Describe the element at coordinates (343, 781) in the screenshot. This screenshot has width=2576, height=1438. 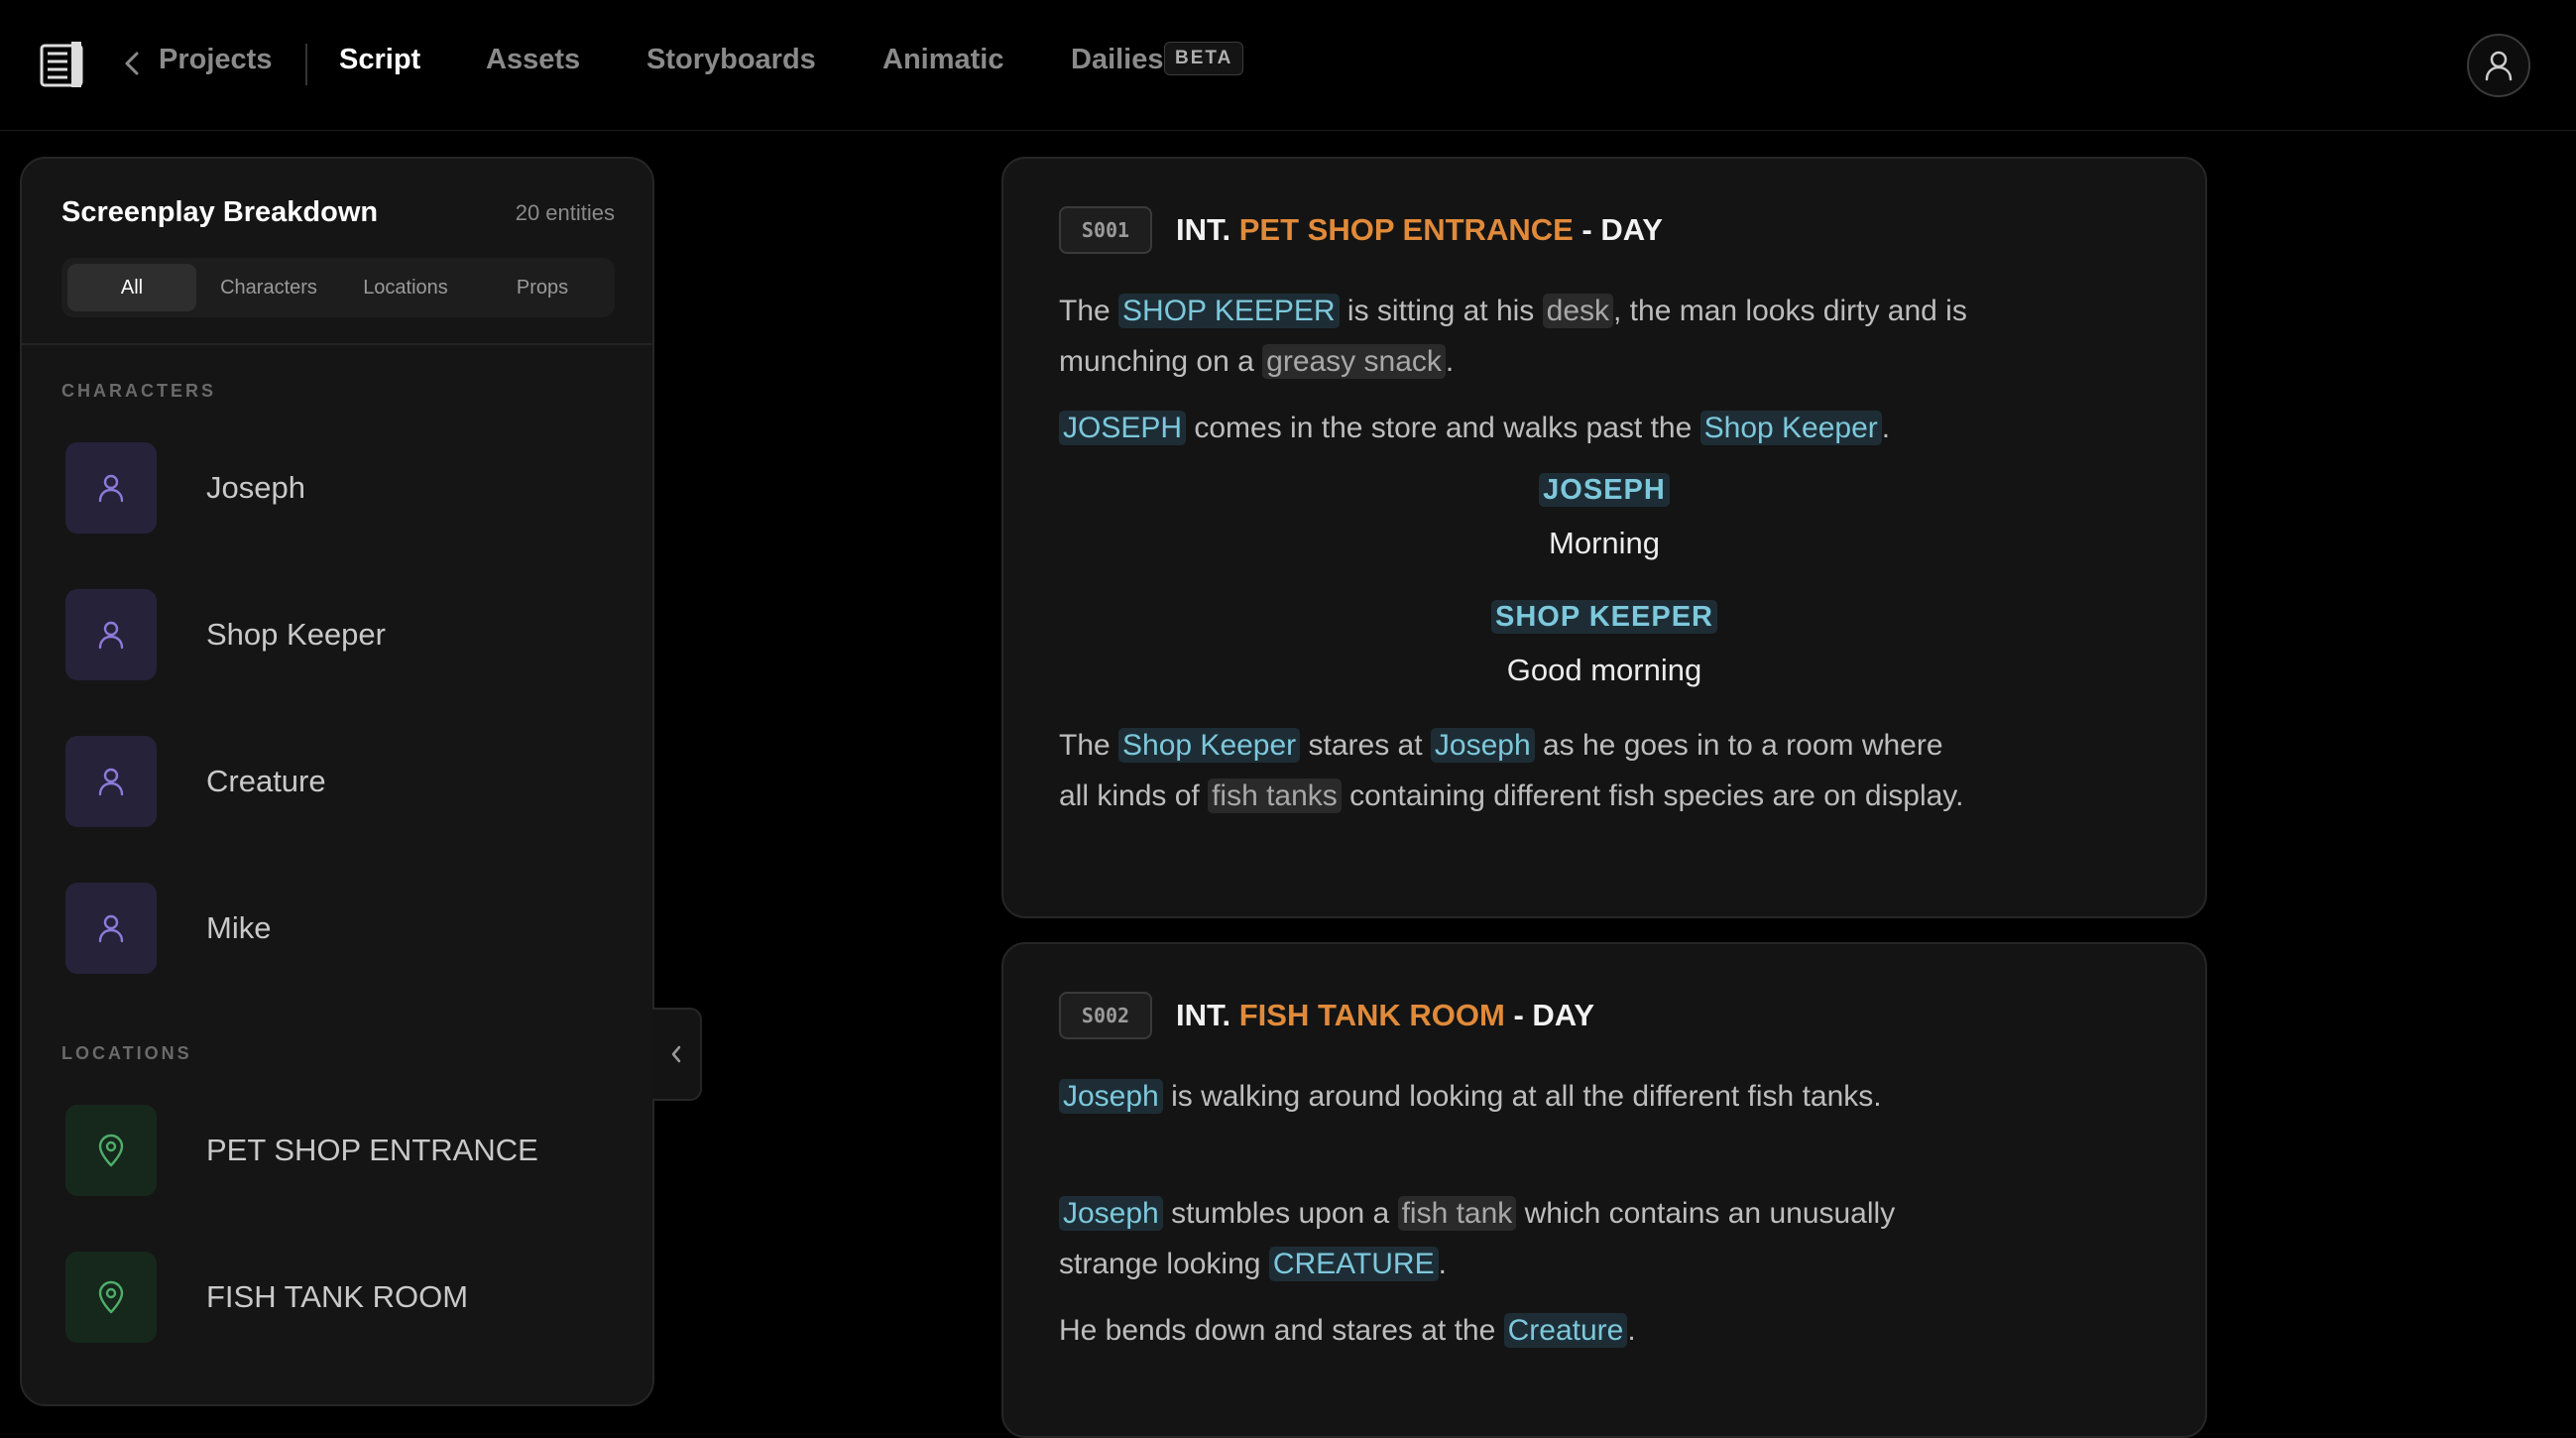
I see `character-item-creature: Creature` at that location.